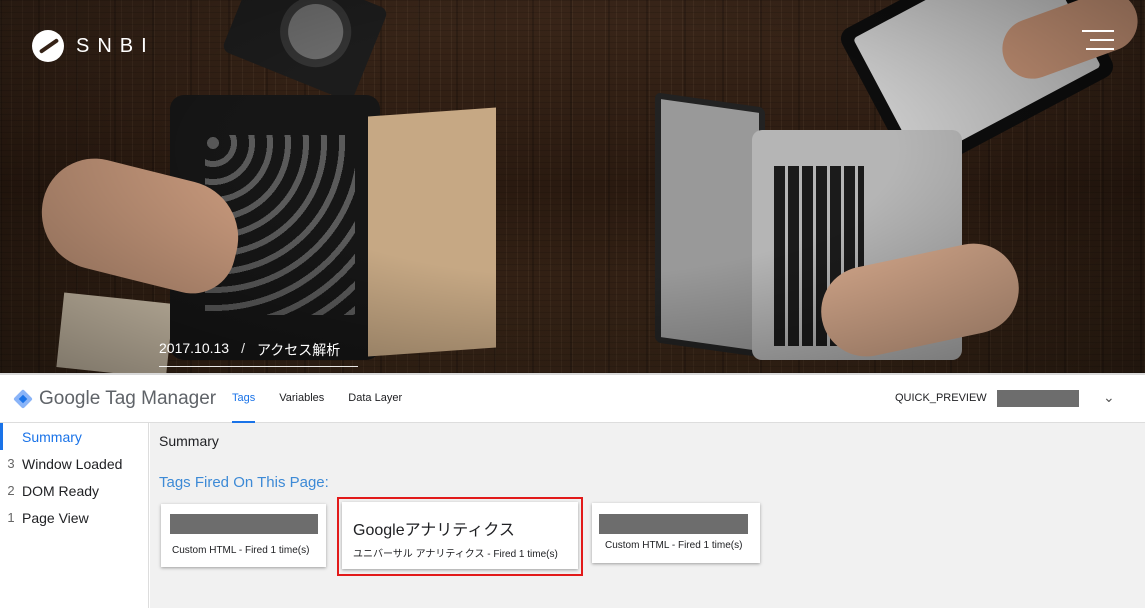  Describe the element at coordinates (941, 398) in the screenshot. I see `quick-preview-label: QUICK_PREVIEW` at that location.